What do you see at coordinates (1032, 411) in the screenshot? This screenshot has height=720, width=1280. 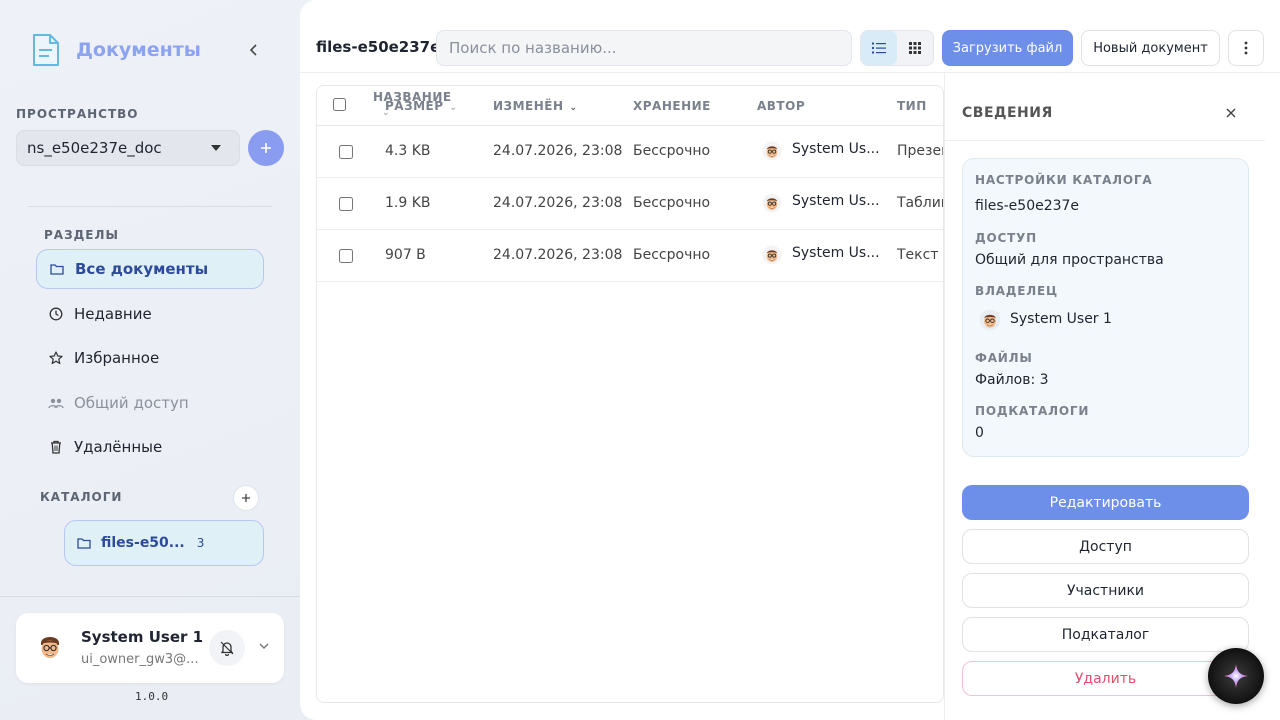 I see `subcatalogs-label: ПОДКАТАЛОГИ` at bounding box center [1032, 411].